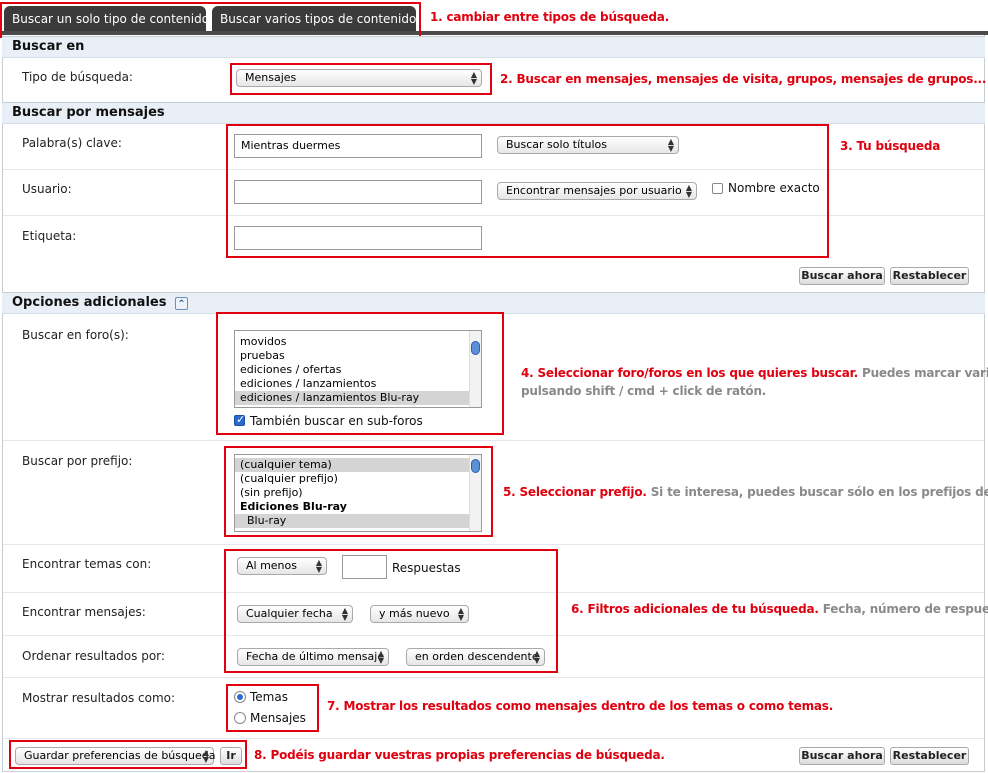 The image size is (988, 773). What do you see at coordinates (929, 756) in the screenshot?
I see `reset-button-bottom: Restablecer` at bounding box center [929, 756].